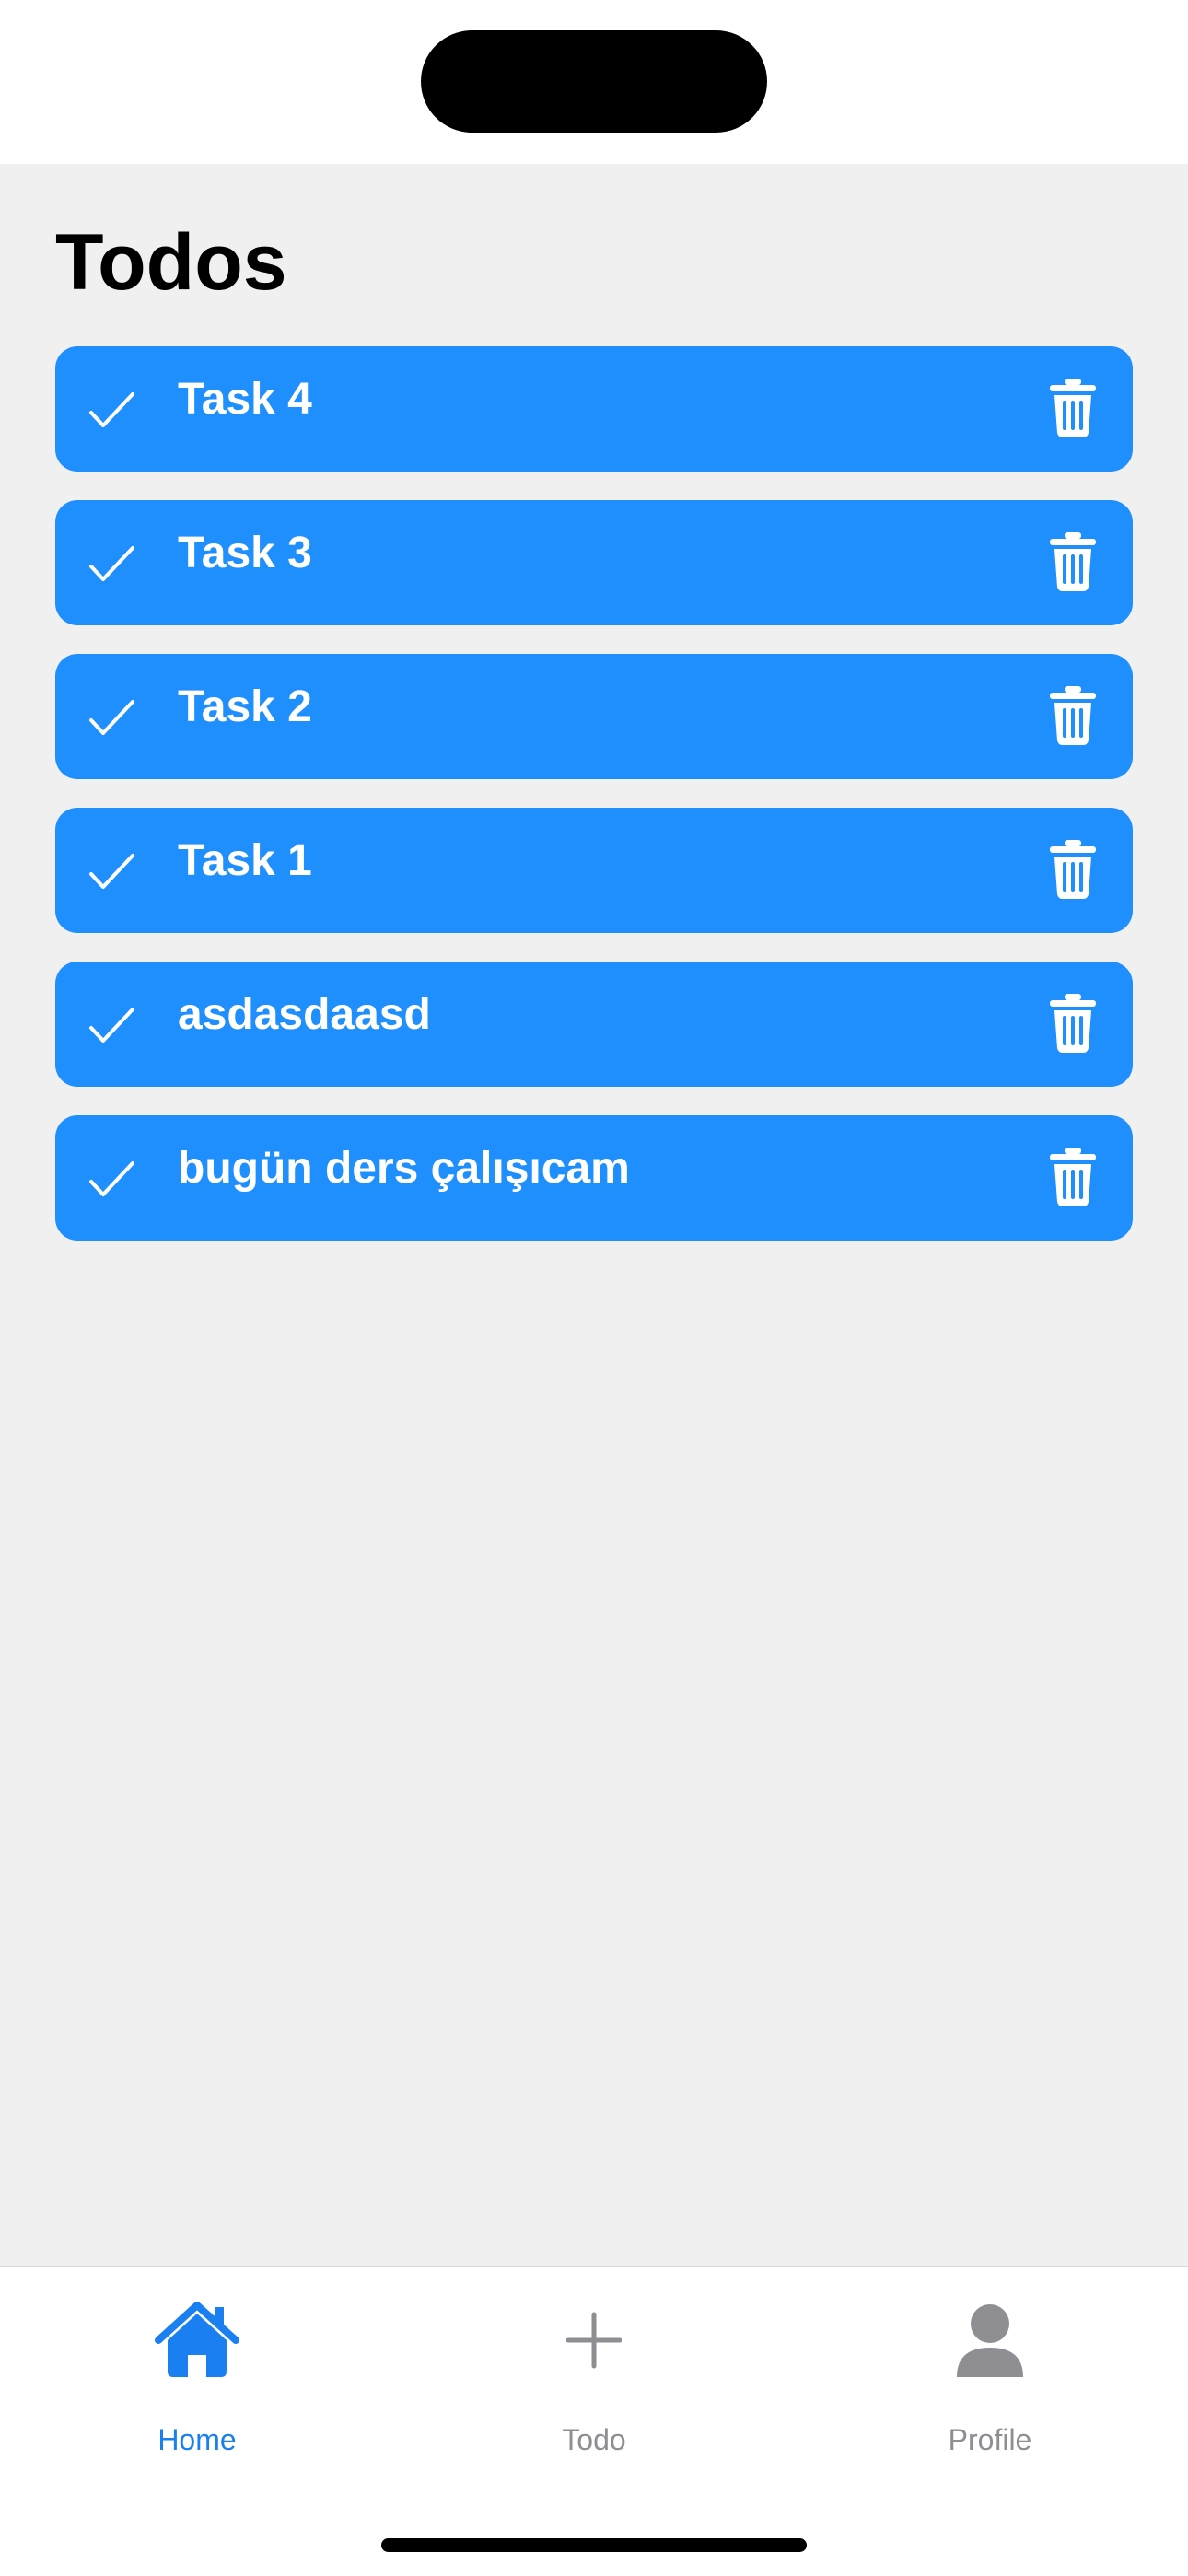 This screenshot has width=1188, height=2576. I want to click on tab-home-label: Home, so click(197, 2439).